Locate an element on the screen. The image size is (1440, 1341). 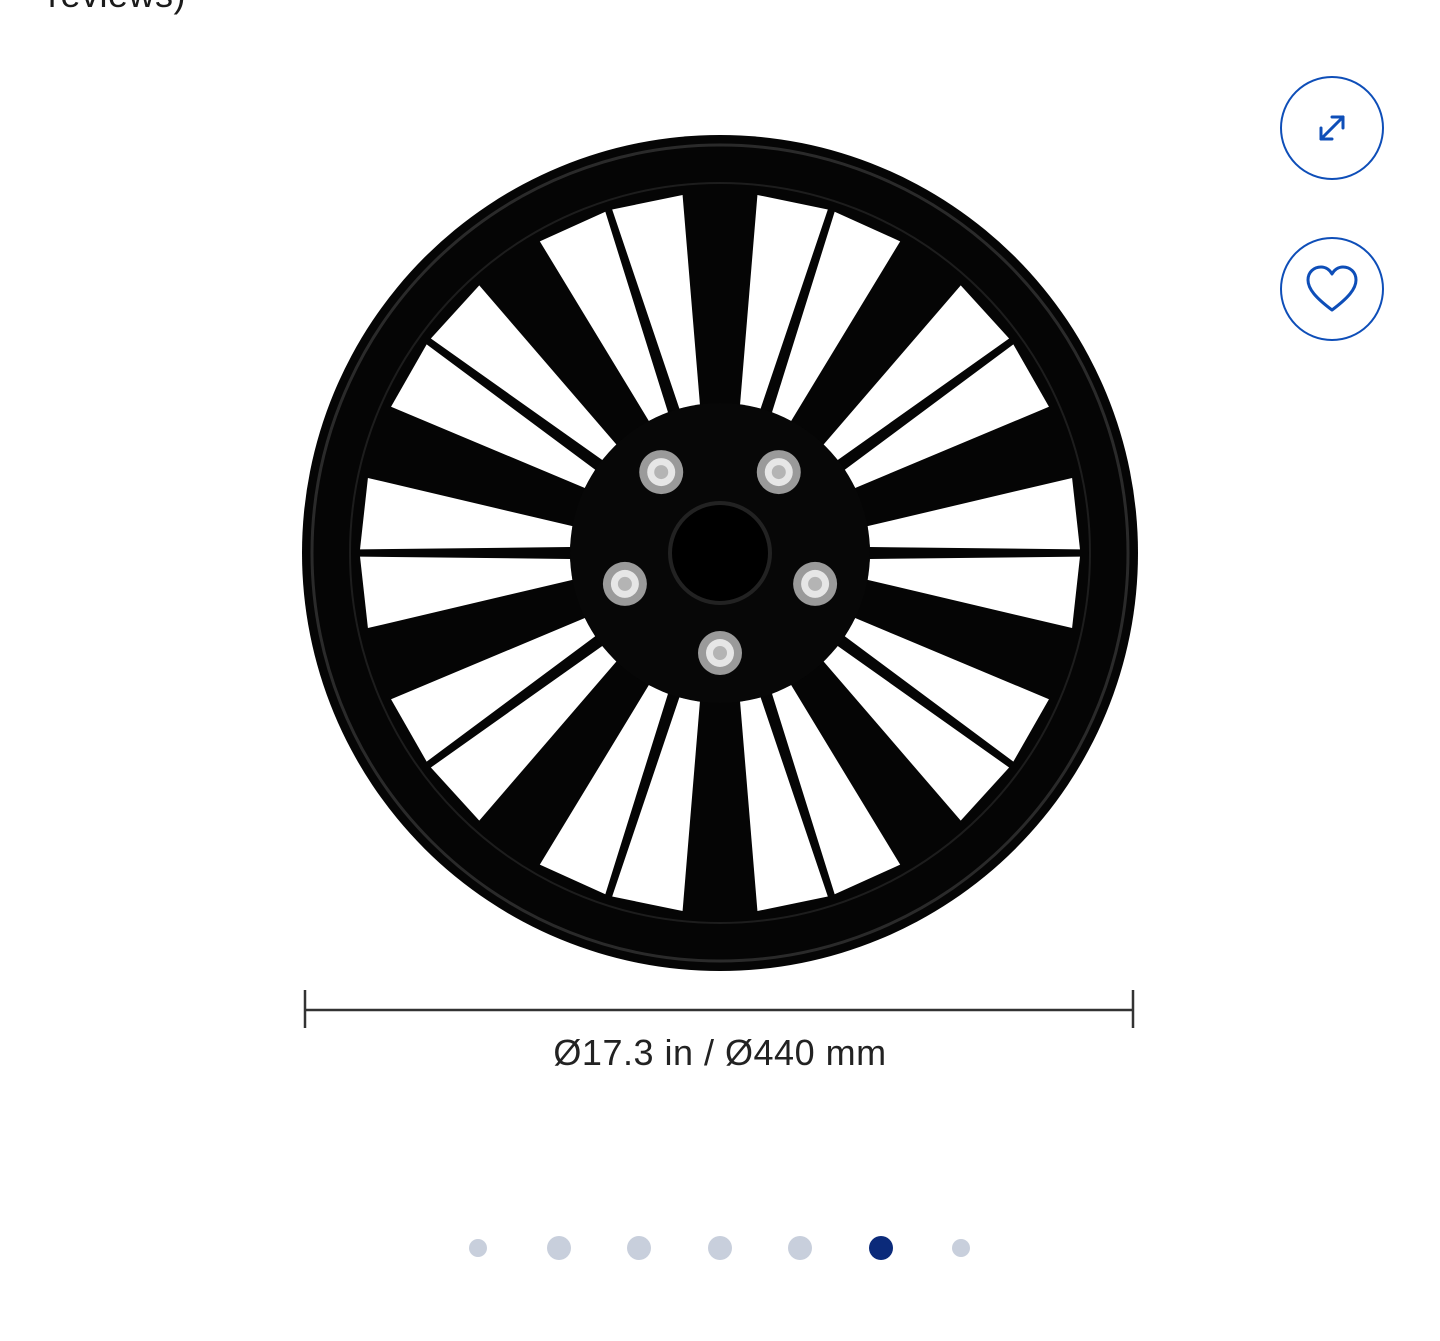
carousel-pagination is located at coordinates (720, 1248).